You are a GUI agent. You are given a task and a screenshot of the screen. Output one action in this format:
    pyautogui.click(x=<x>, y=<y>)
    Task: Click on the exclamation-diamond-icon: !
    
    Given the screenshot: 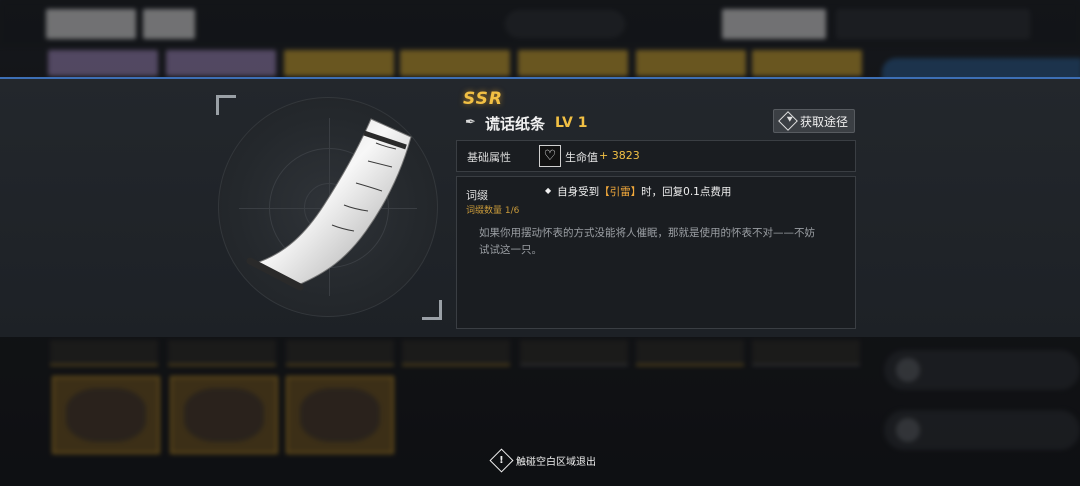 What is the action you would take?
    pyautogui.click(x=501, y=460)
    